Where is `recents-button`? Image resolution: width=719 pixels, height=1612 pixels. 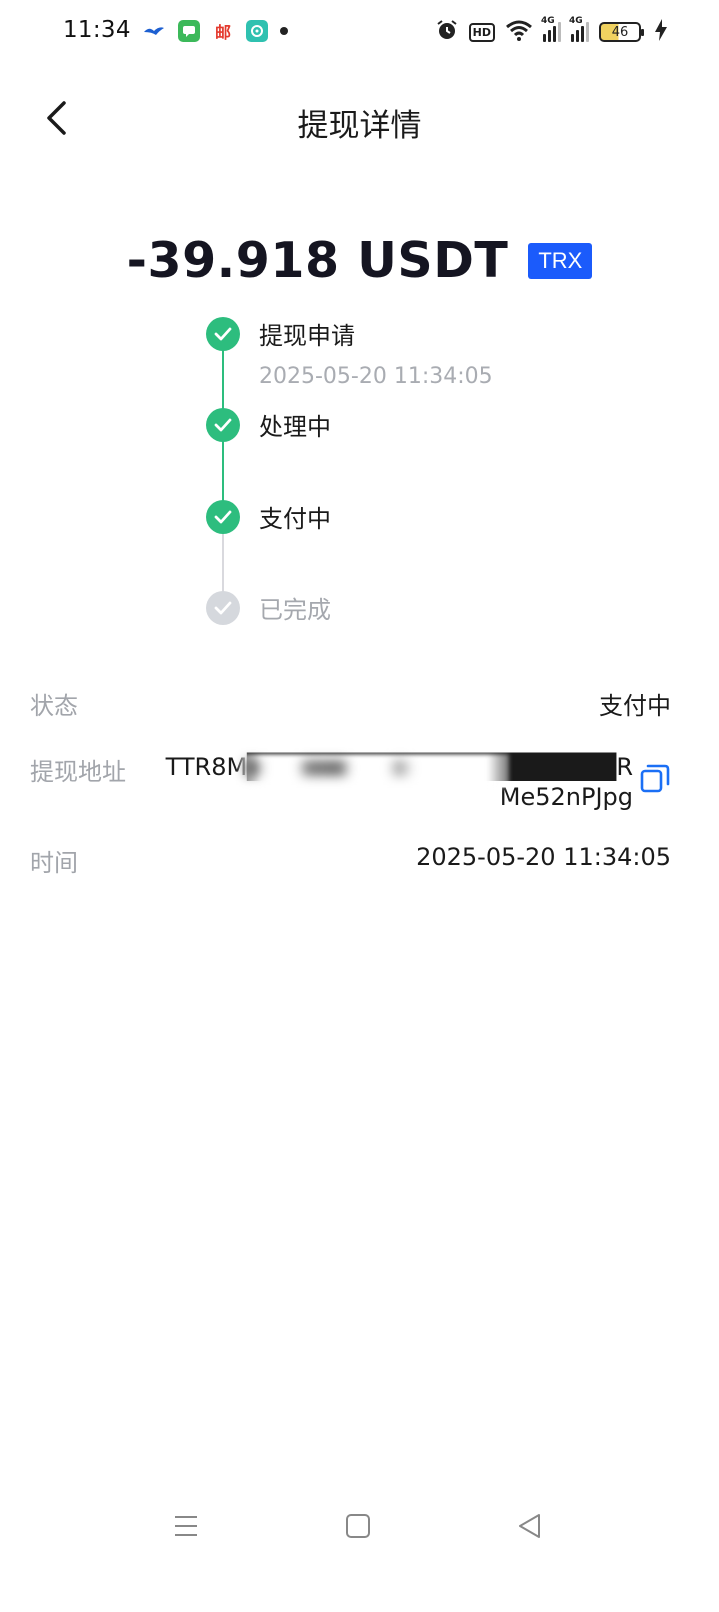 recents-button is located at coordinates (186, 1526).